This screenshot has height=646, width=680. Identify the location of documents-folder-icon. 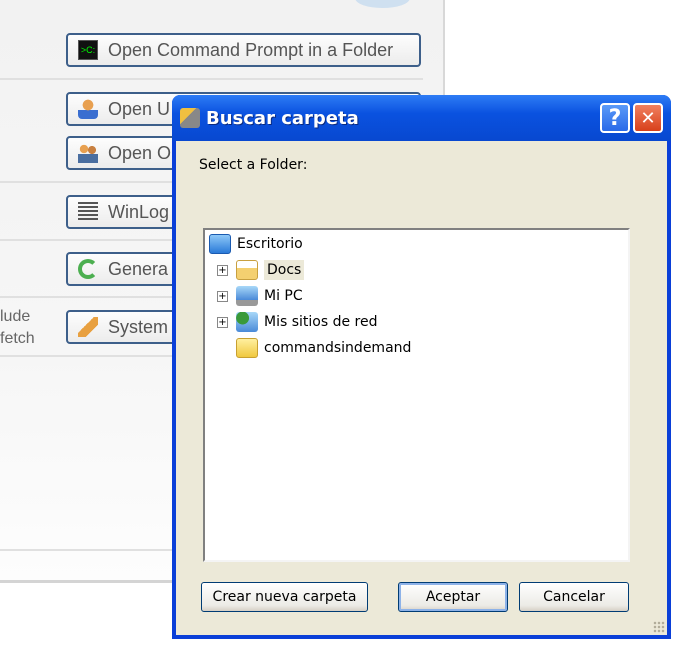
(247, 270).